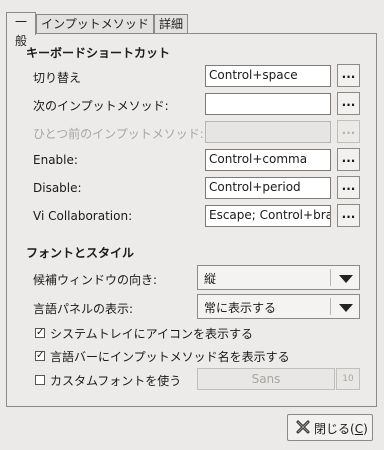  What do you see at coordinates (55, 160) in the screenshot?
I see `enable-label: Enable:` at bounding box center [55, 160].